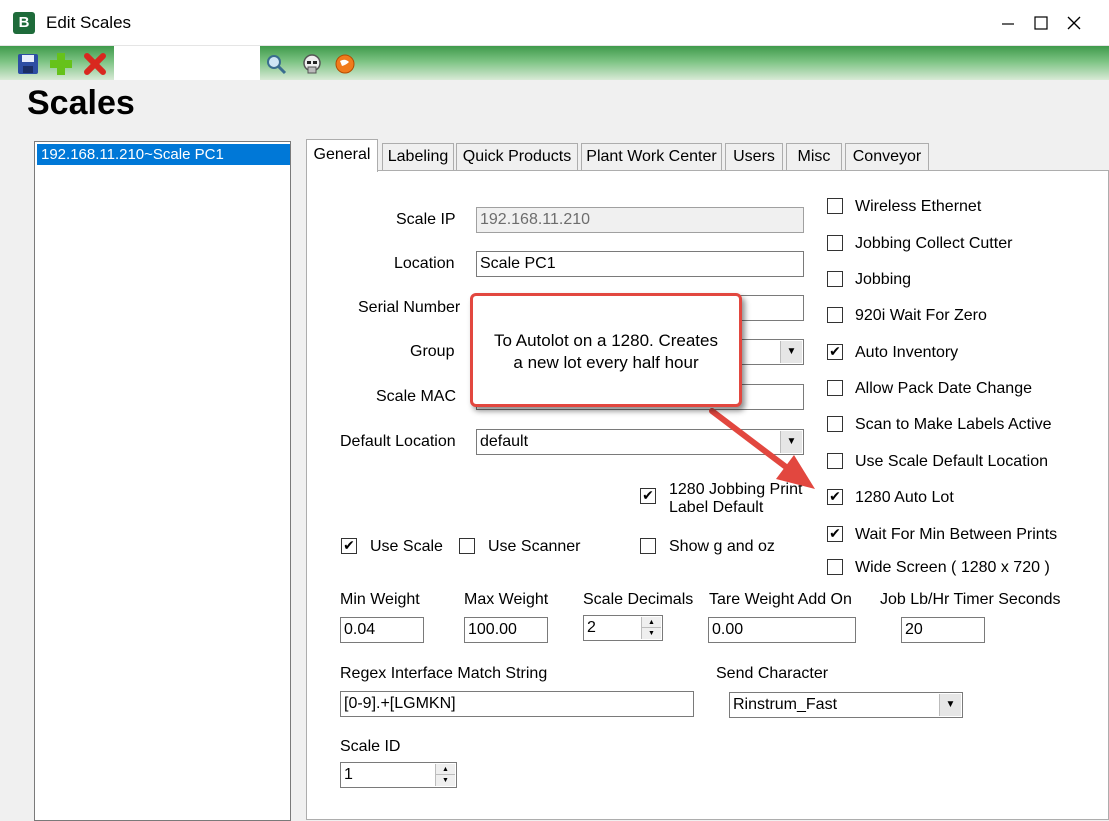  I want to click on plus-icon, so click(61, 64).